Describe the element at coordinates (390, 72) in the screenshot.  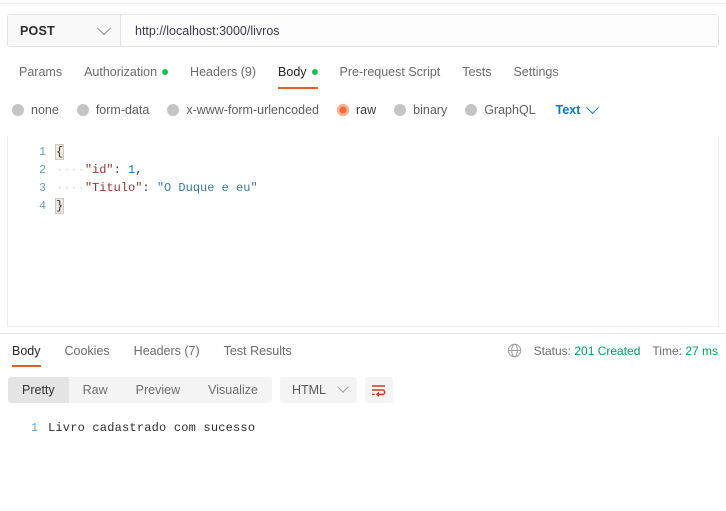
I see `tab-pre-request-script-label: Pre-request Script` at that location.